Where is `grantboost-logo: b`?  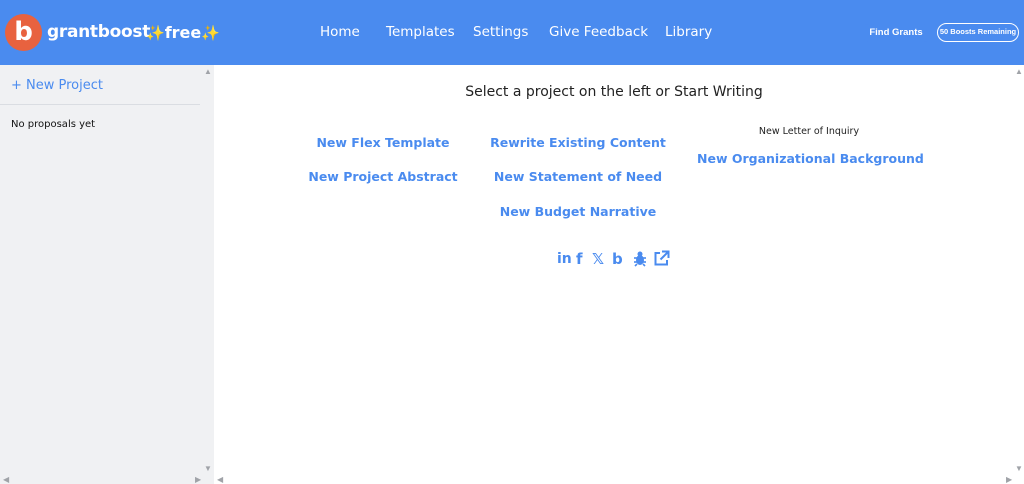 grantboost-logo: b is located at coordinates (23, 32).